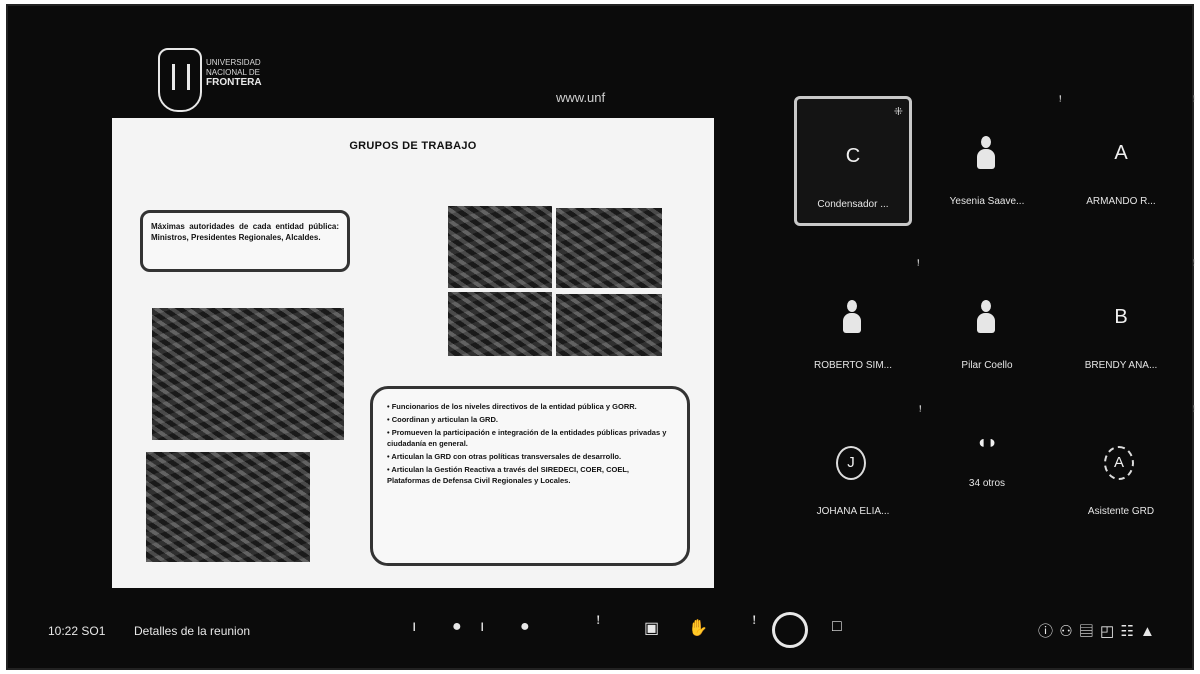 This screenshot has height=674, width=1200. Describe the element at coordinates (248, 374) in the screenshot. I see `slide-photo-landslide` at that location.